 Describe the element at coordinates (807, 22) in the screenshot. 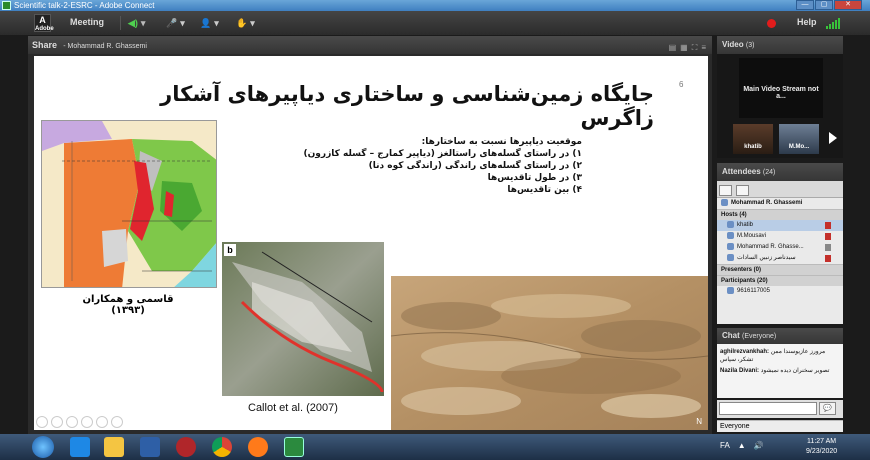

I see `help-menu: Help` at that location.